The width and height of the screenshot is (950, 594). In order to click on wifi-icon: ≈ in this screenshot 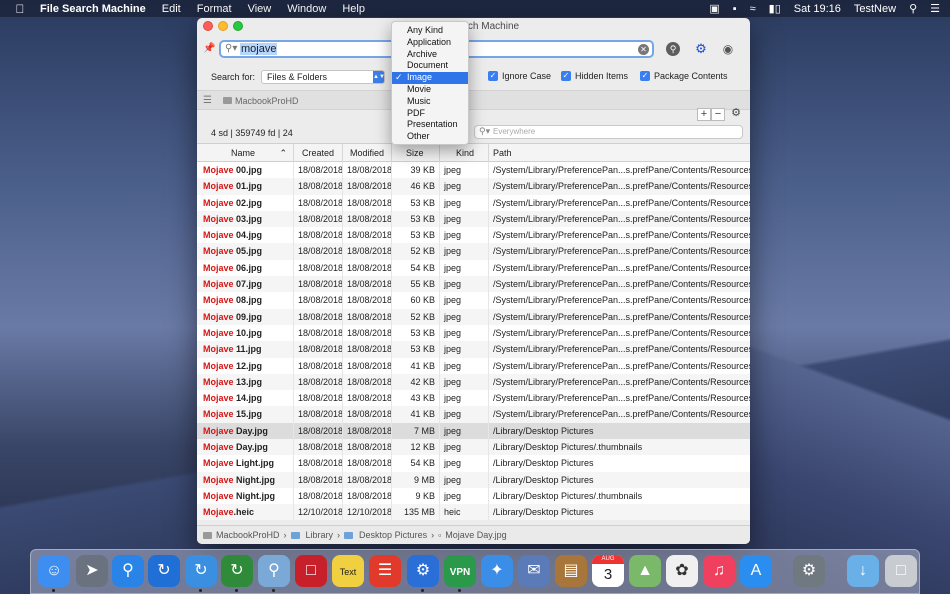, I will do `click(753, 9)`.